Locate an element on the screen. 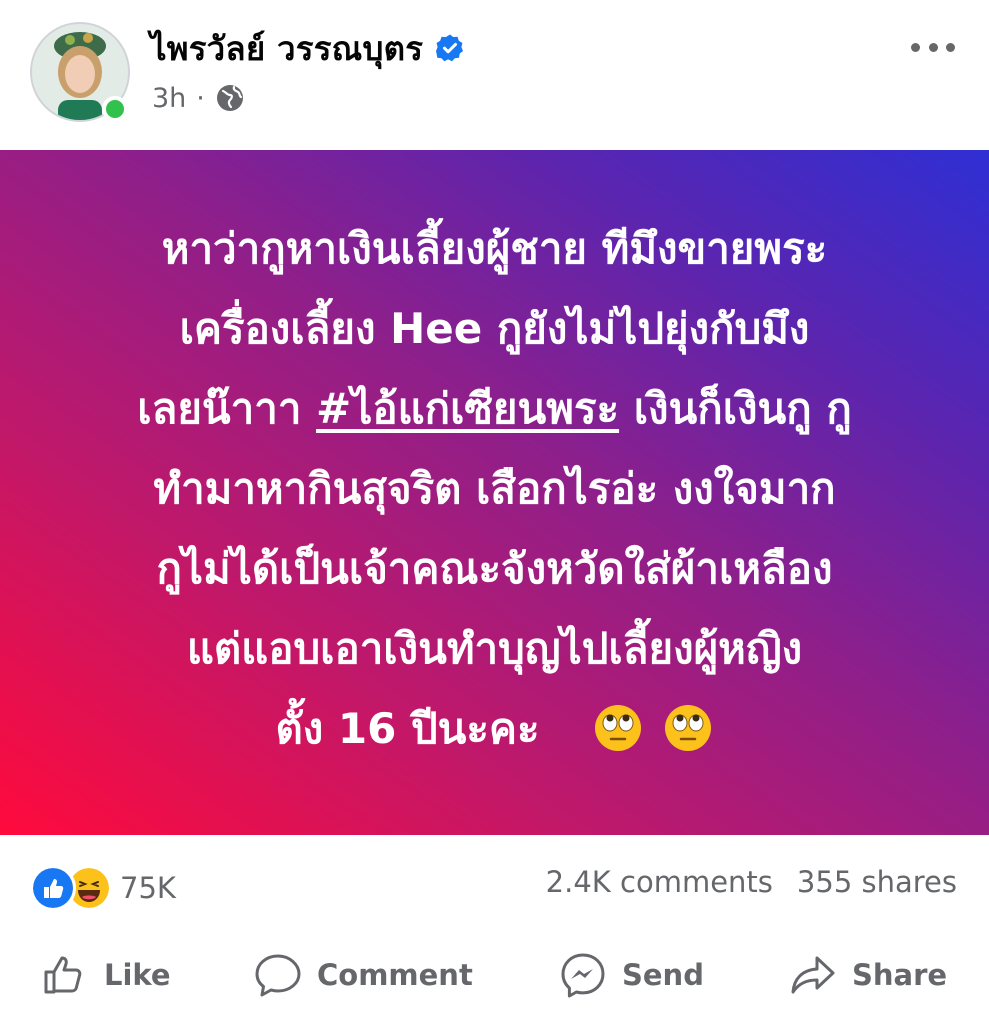 The image size is (989, 1024). more-options-icon is located at coordinates (933, 47).